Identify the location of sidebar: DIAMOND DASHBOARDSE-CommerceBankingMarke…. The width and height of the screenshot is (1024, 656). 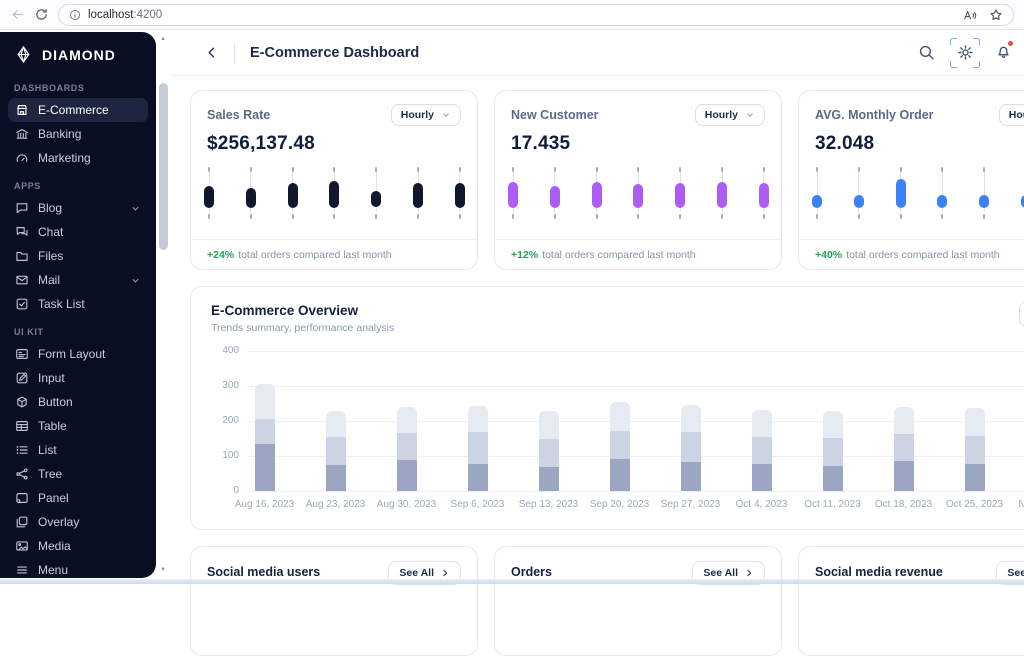
(78, 305).